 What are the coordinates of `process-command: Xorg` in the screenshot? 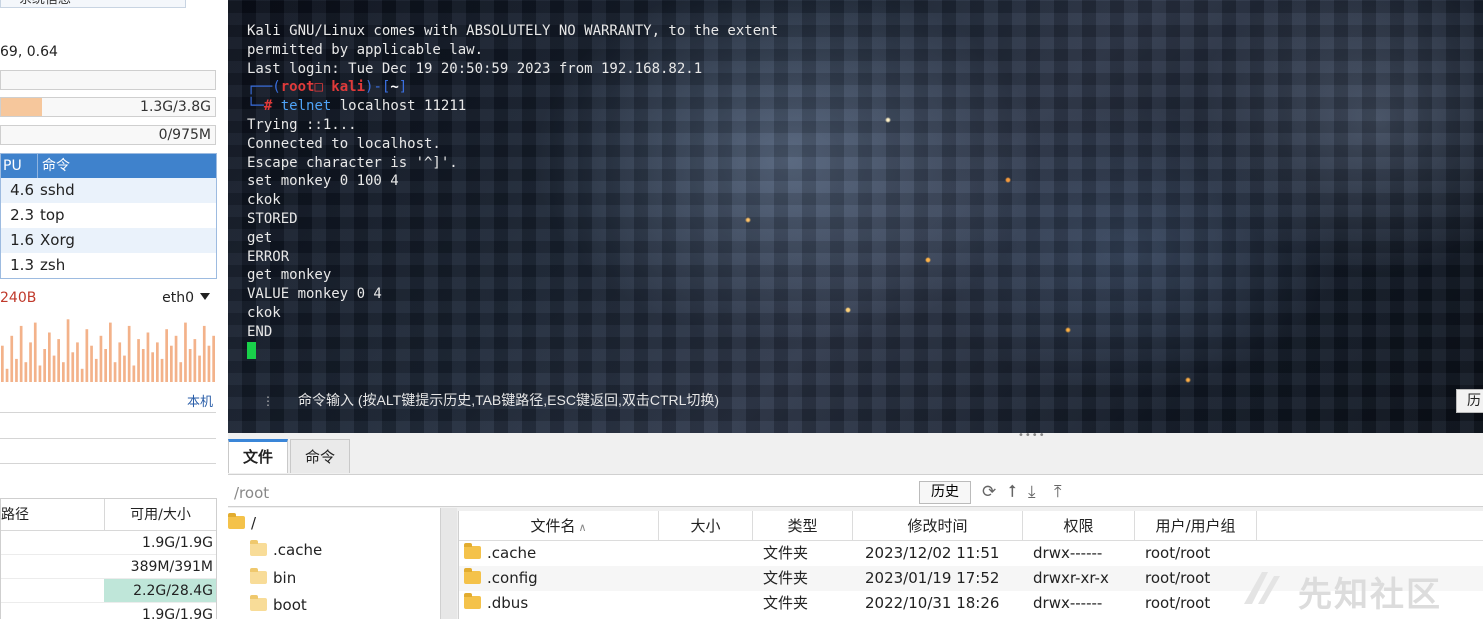 It's located at (57, 240).